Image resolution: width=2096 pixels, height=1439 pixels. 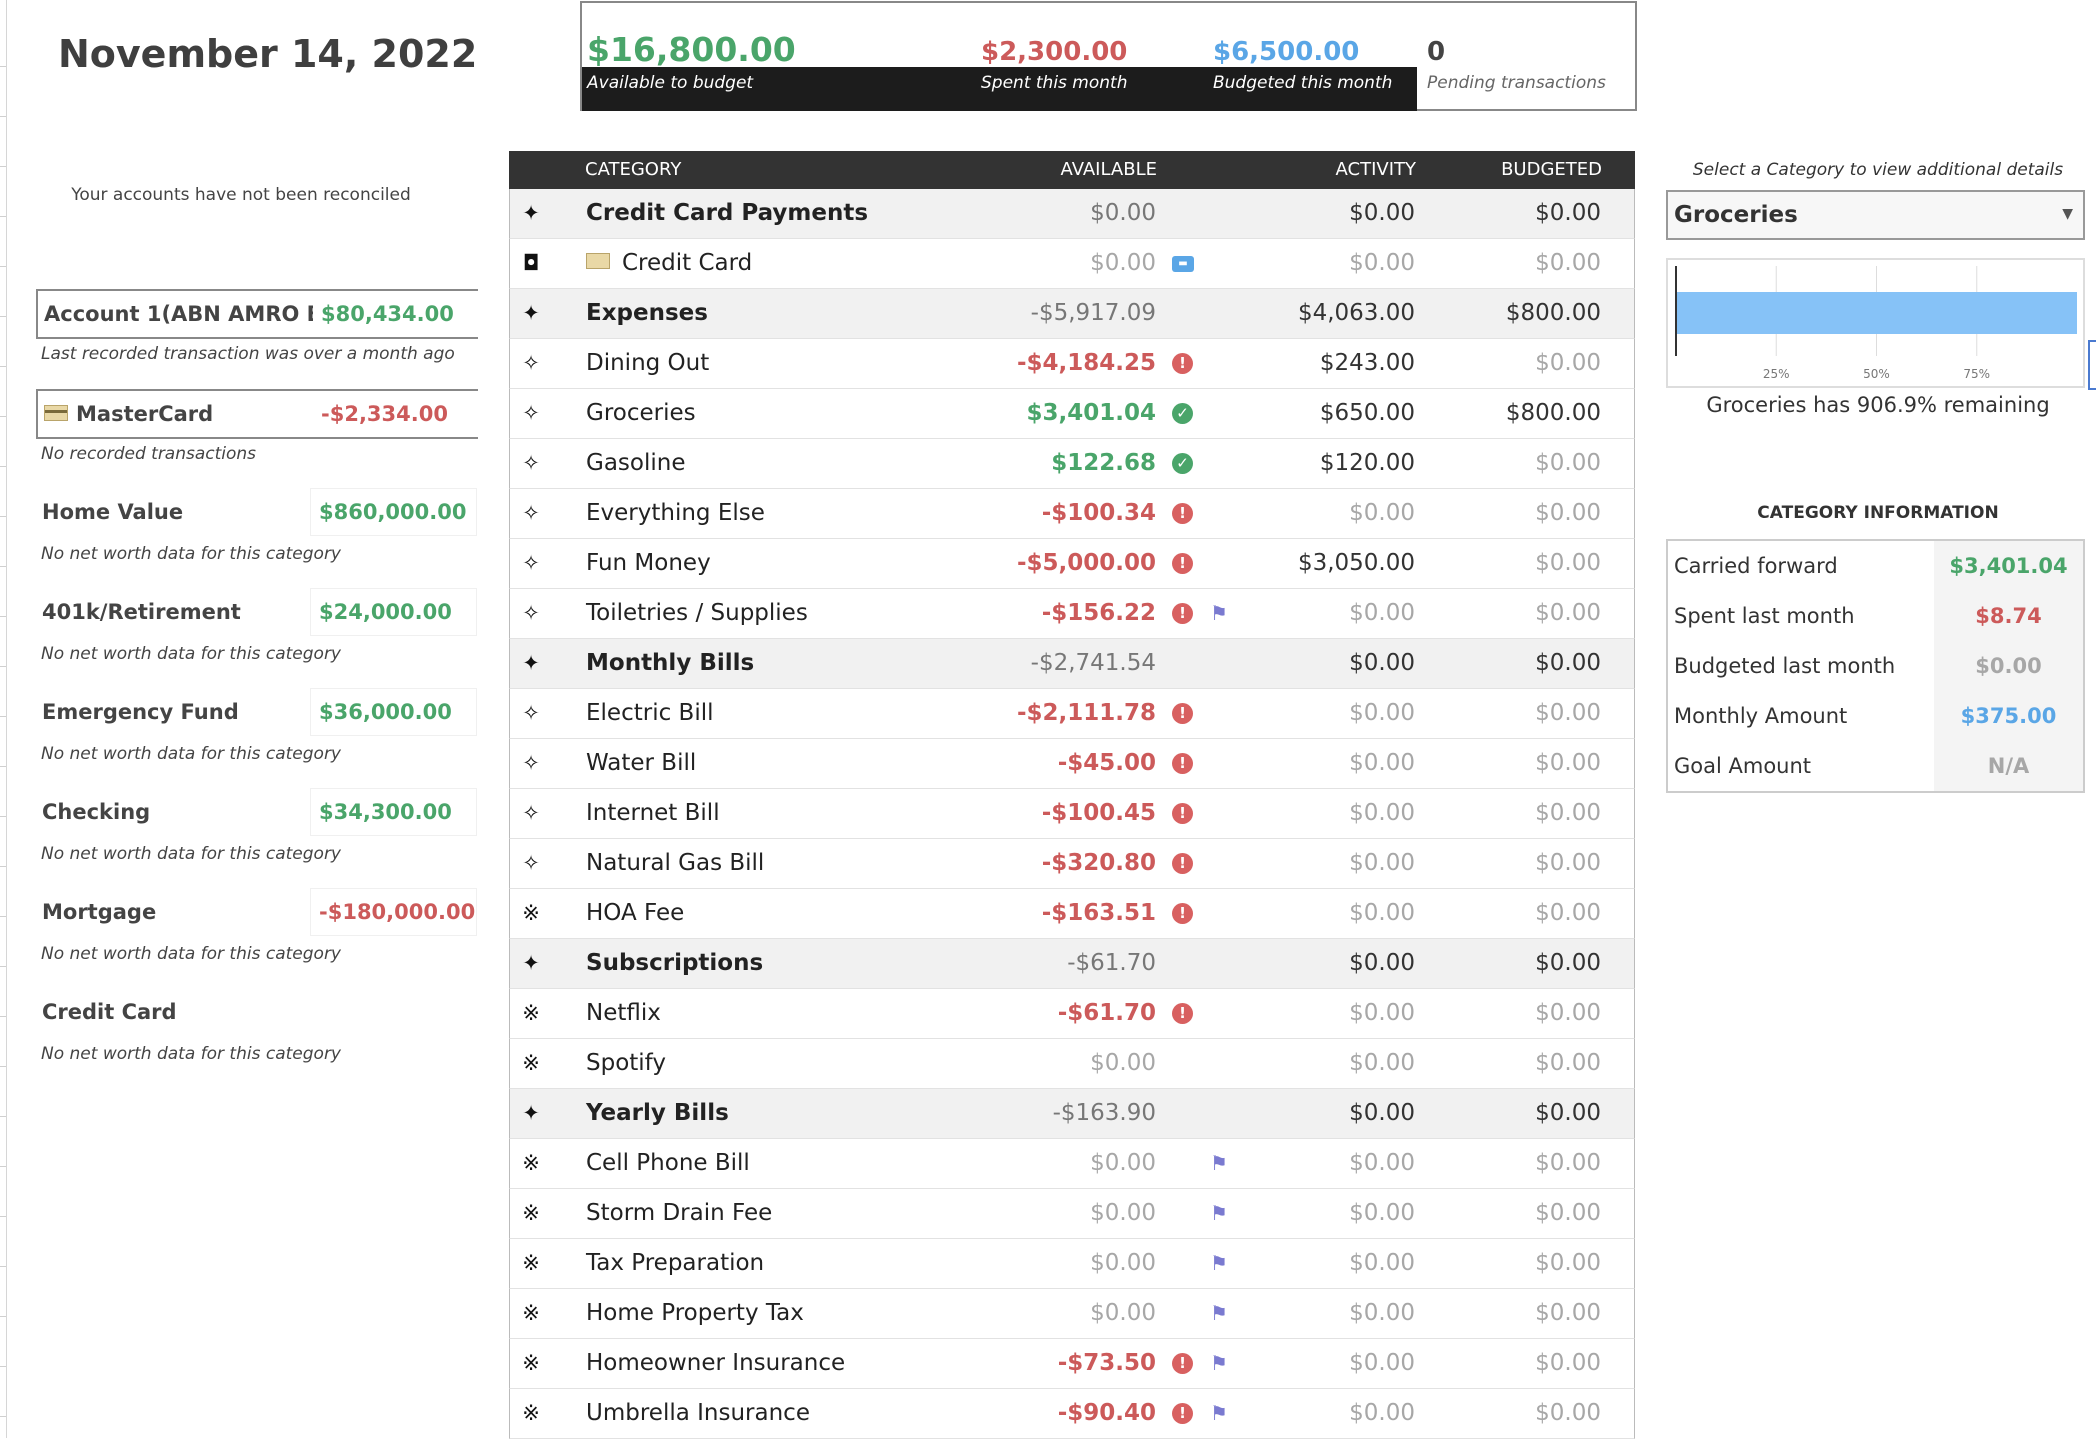 What do you see at coordinates (1072, 314) in the screenshot?
I see `category-group-row: ✦ Expenses -$5,917.09 $4,063.00 $800.00` at bounding box center [1072, 314].